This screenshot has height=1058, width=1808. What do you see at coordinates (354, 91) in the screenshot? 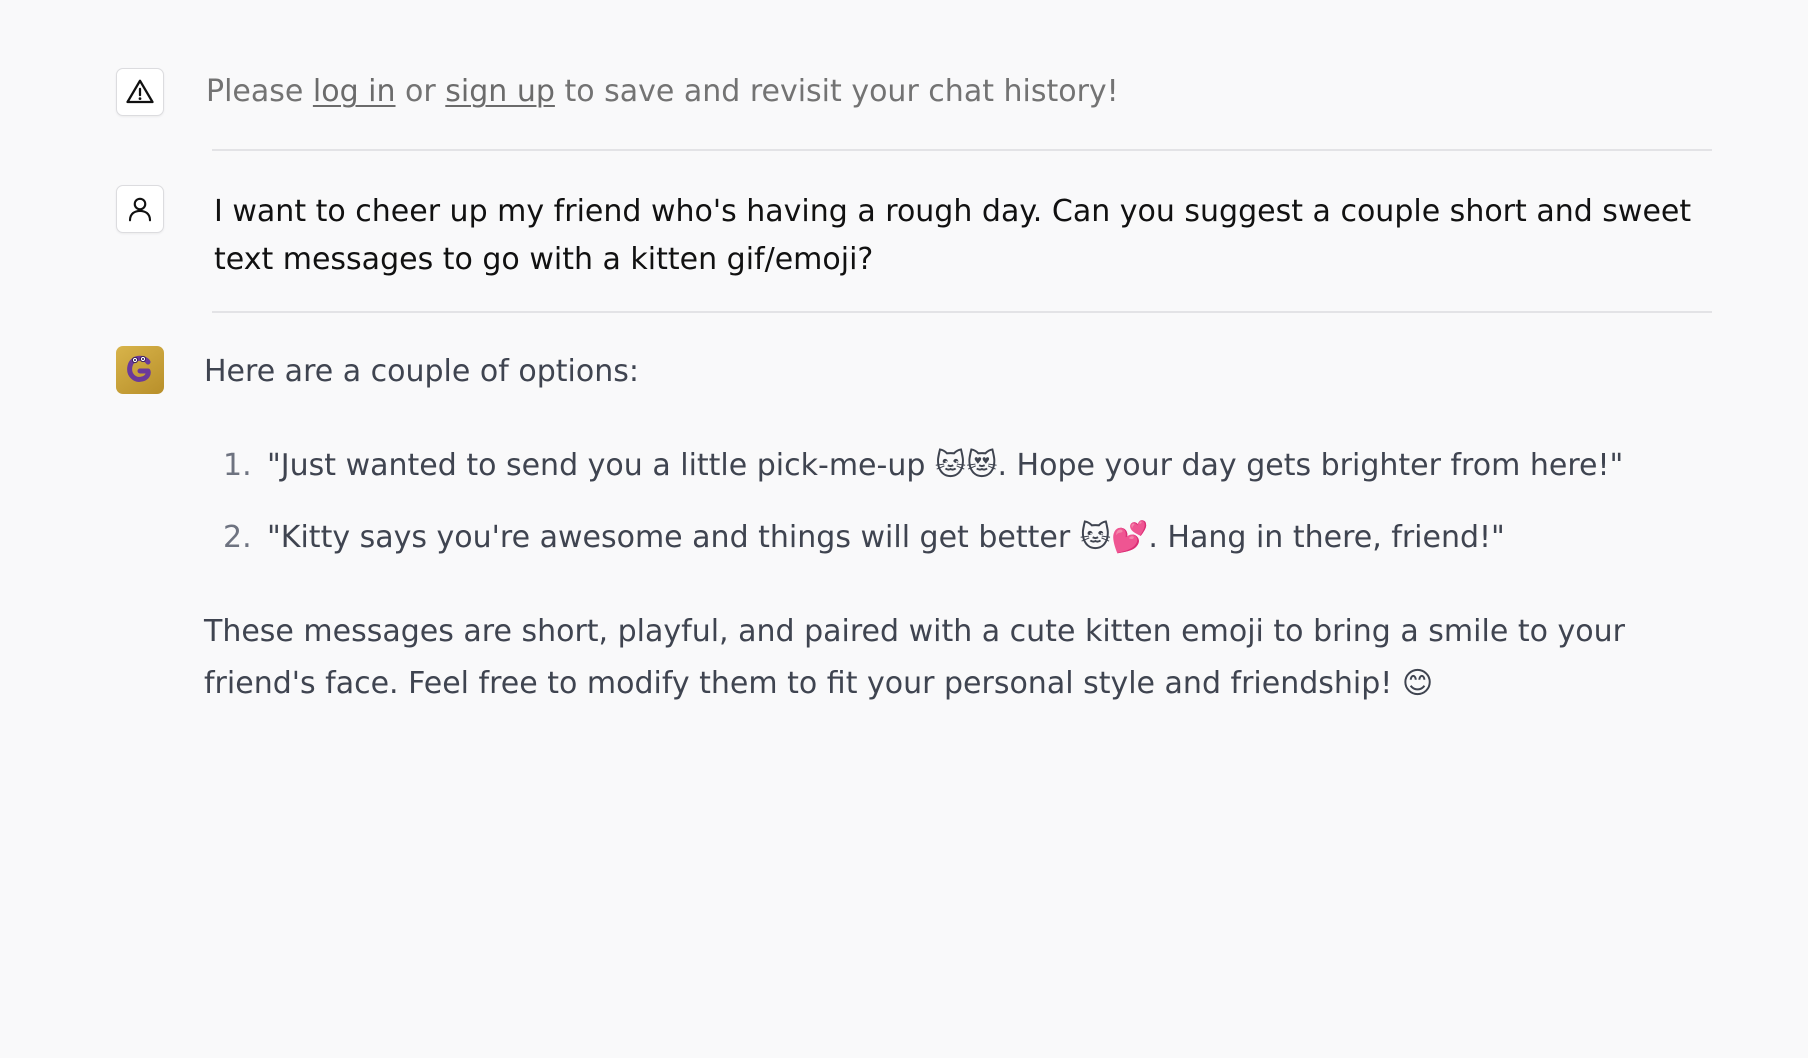
I see `login-link: log in` at bounding box center [354, 91].